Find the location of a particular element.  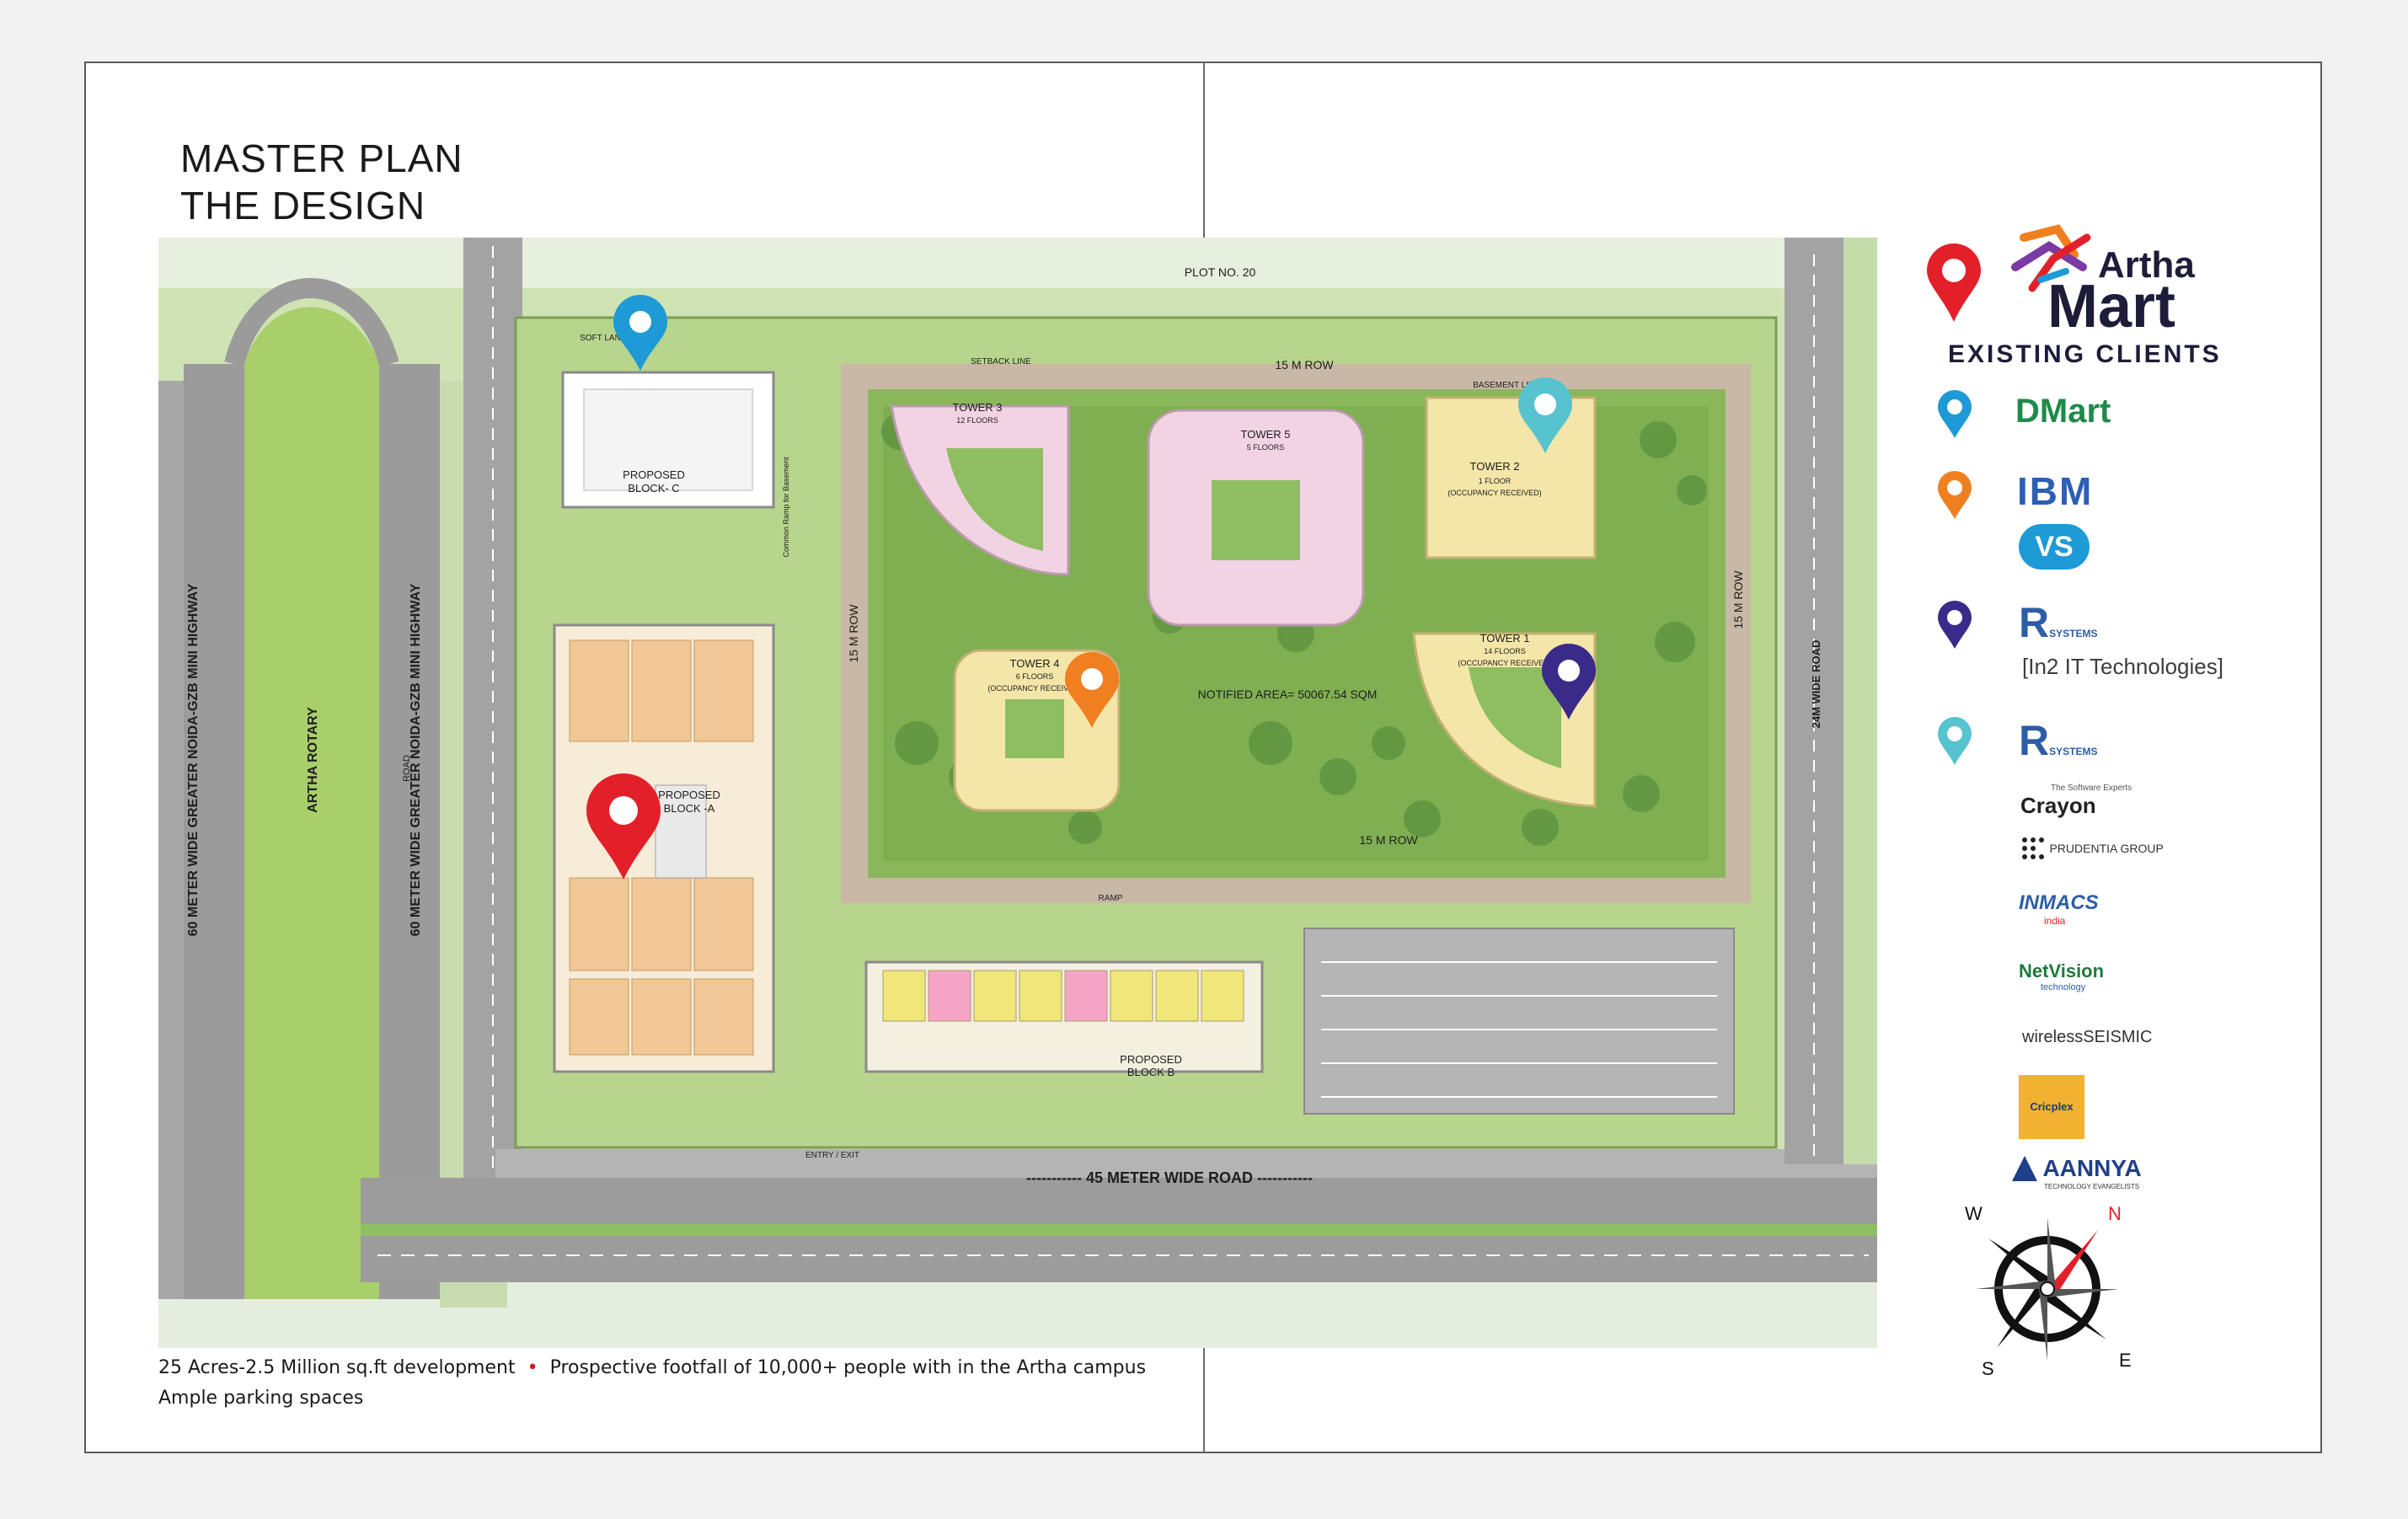

prudentia-name: PRUDENTIA GROUP is located at coordinates (2106, 848).